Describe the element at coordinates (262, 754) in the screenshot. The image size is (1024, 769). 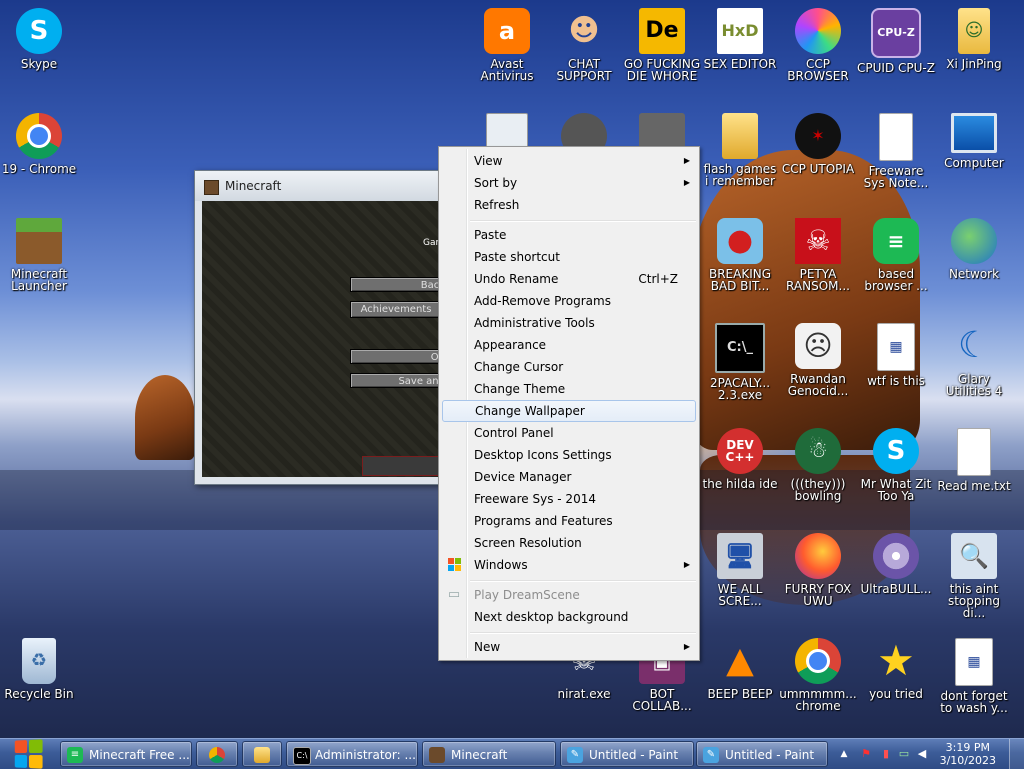
I see `taskbar-item-explorer` at that location.